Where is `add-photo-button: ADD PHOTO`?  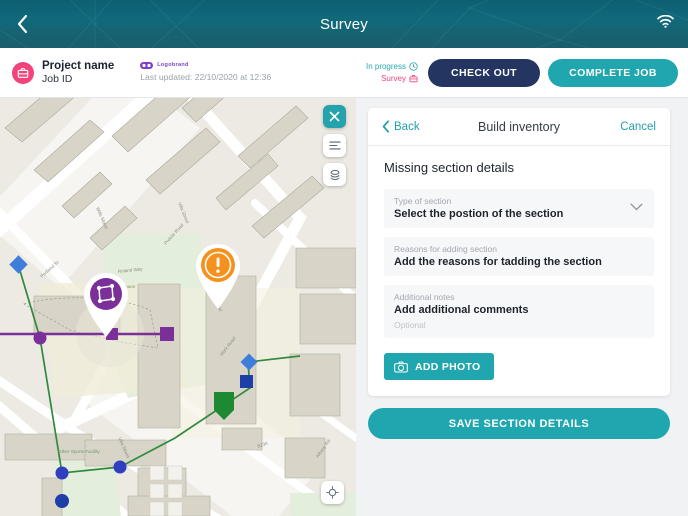 add-photo-button: ADD PHOTO is located at coordinates (439, 366).